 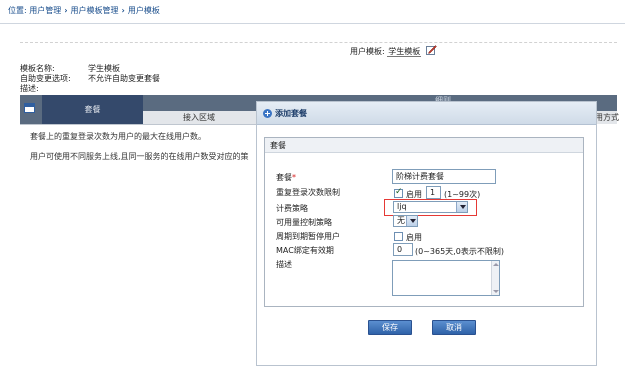 I want to click on save-button: 保存, so click(x=390, y=327).